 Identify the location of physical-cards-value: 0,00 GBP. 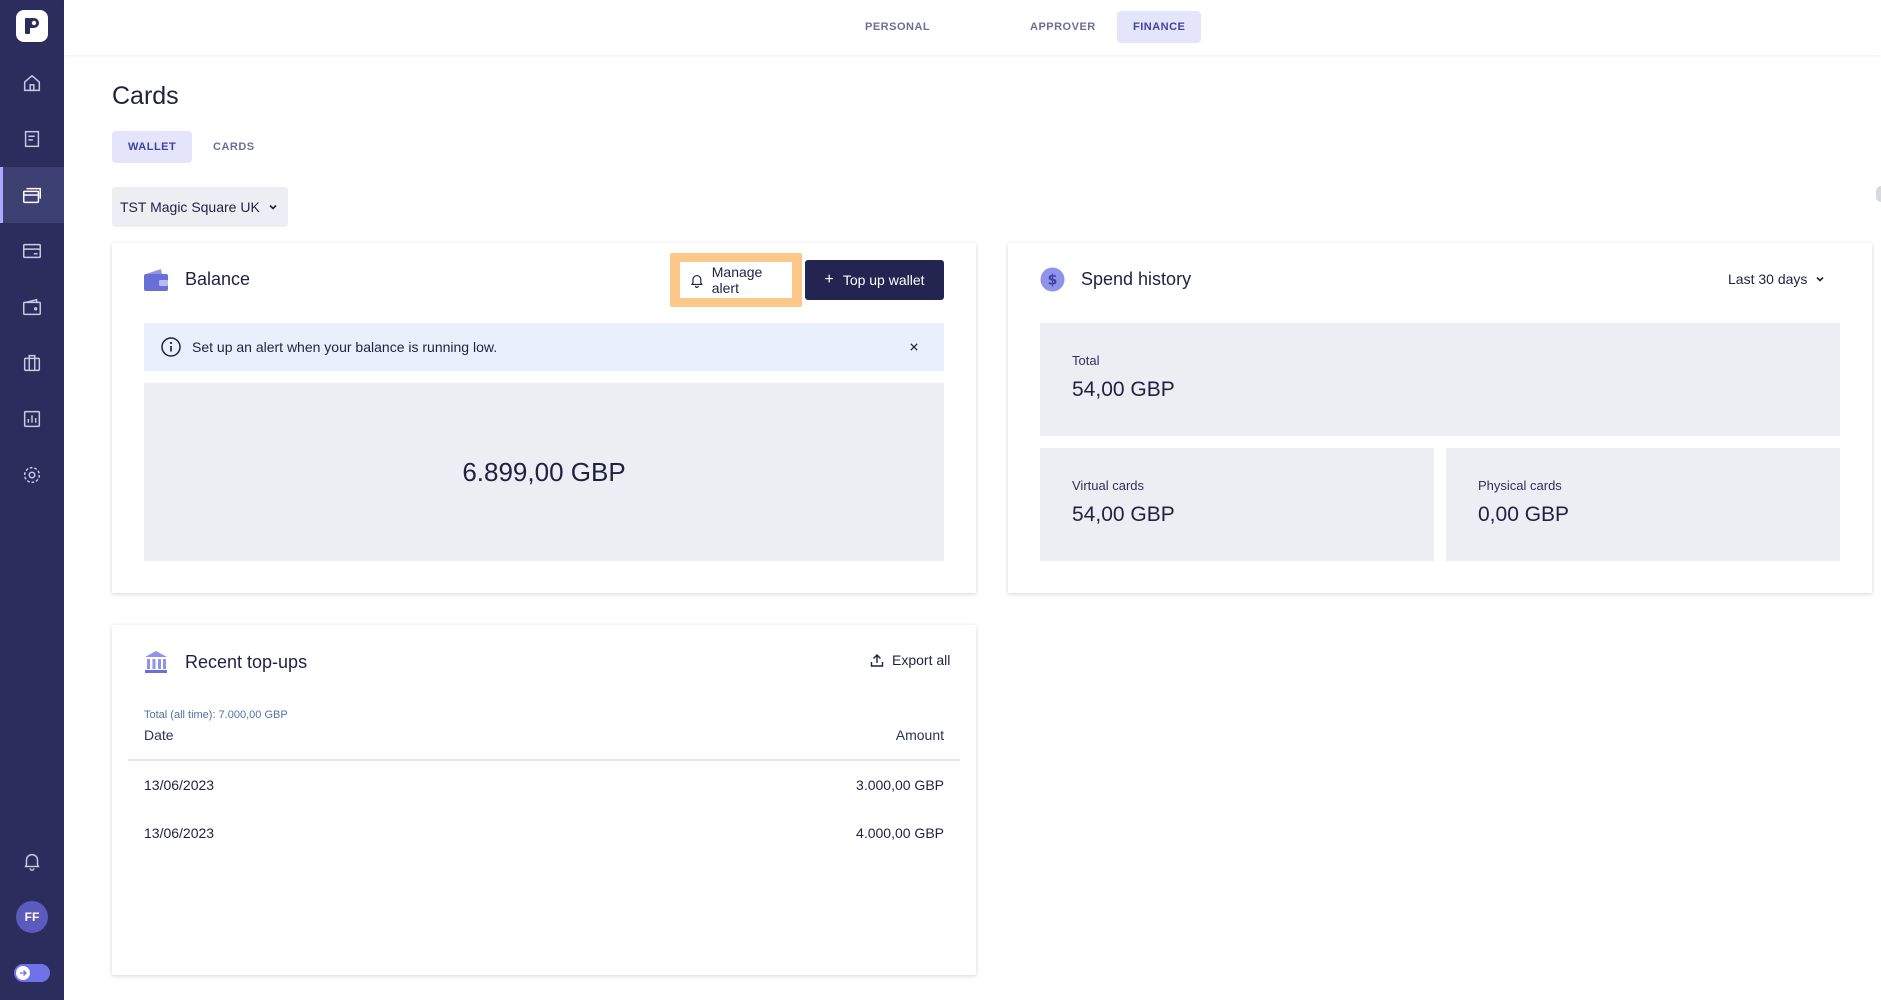
(1524, 514).